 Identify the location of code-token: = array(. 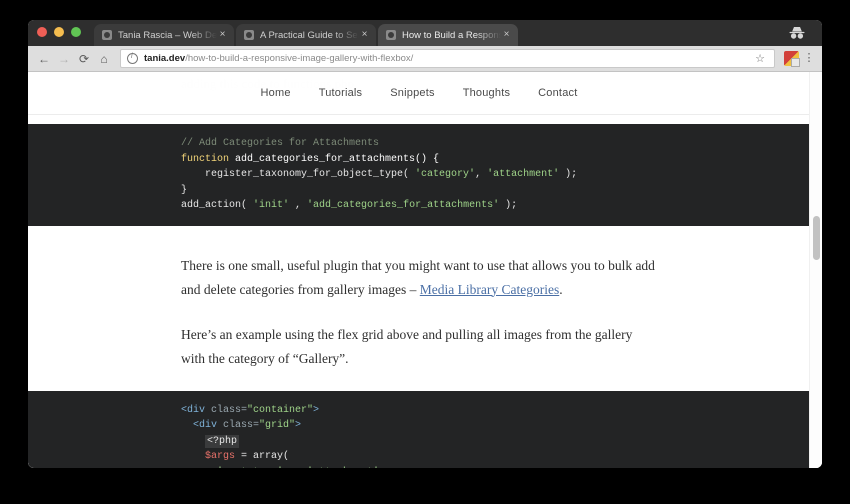
(262, 456).